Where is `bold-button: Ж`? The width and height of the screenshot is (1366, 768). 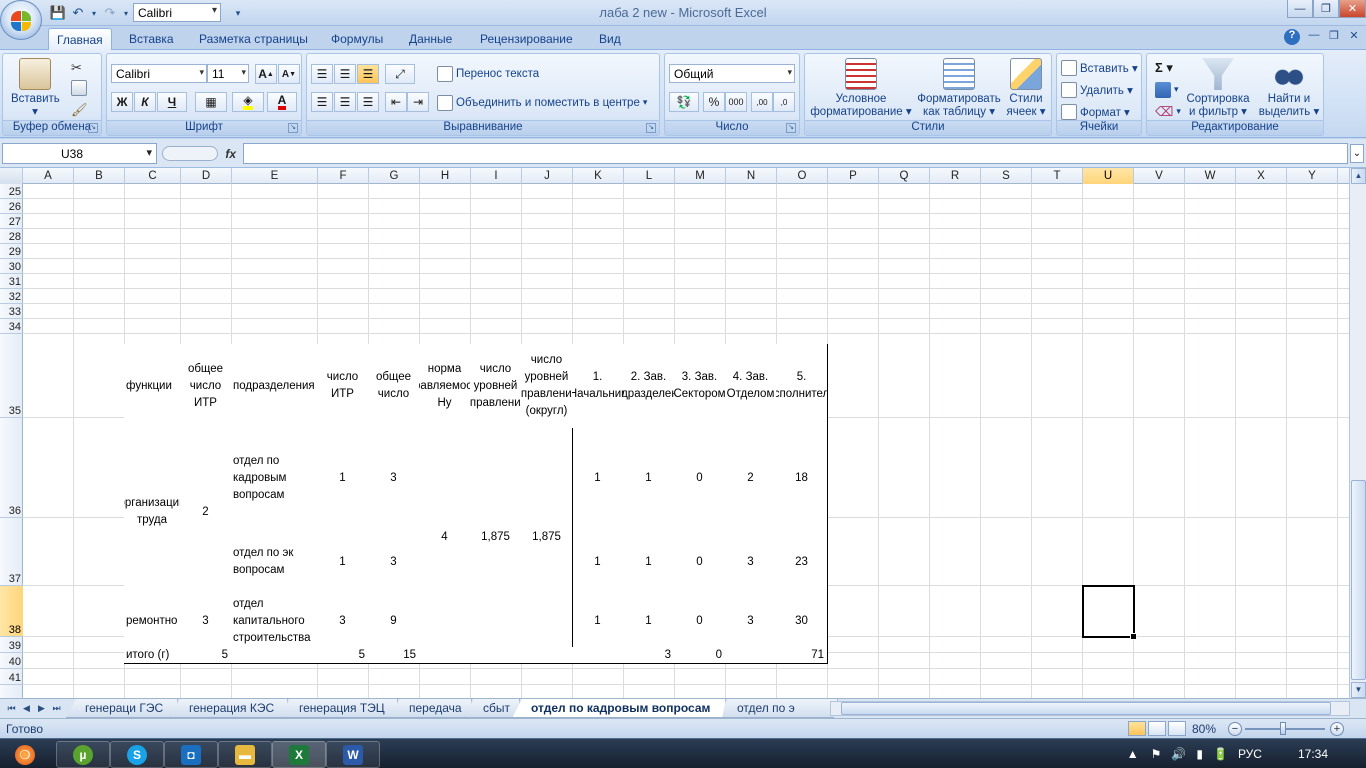 bold-button: Ж is located at coordinates (122, 102).